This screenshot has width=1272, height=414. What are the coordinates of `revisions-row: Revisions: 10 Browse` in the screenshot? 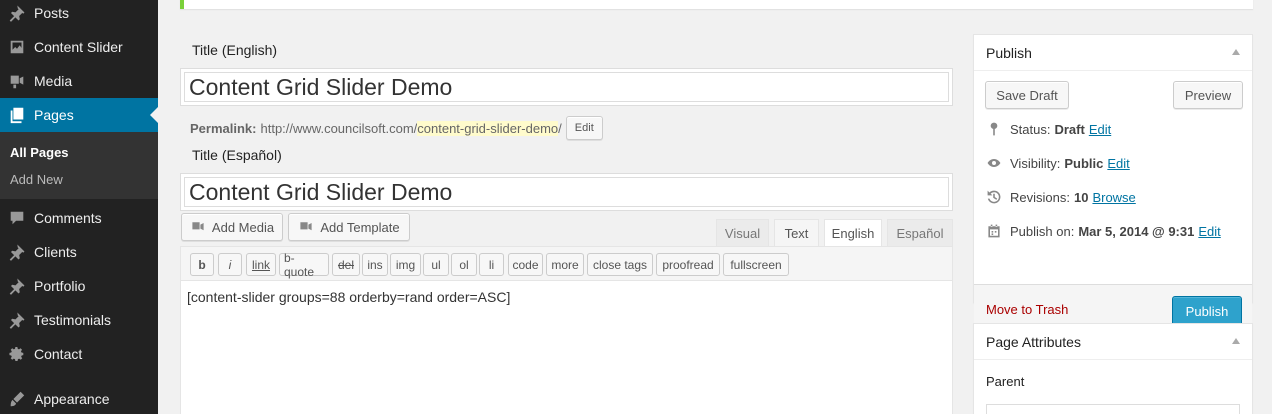 It's located at (1061, 197).